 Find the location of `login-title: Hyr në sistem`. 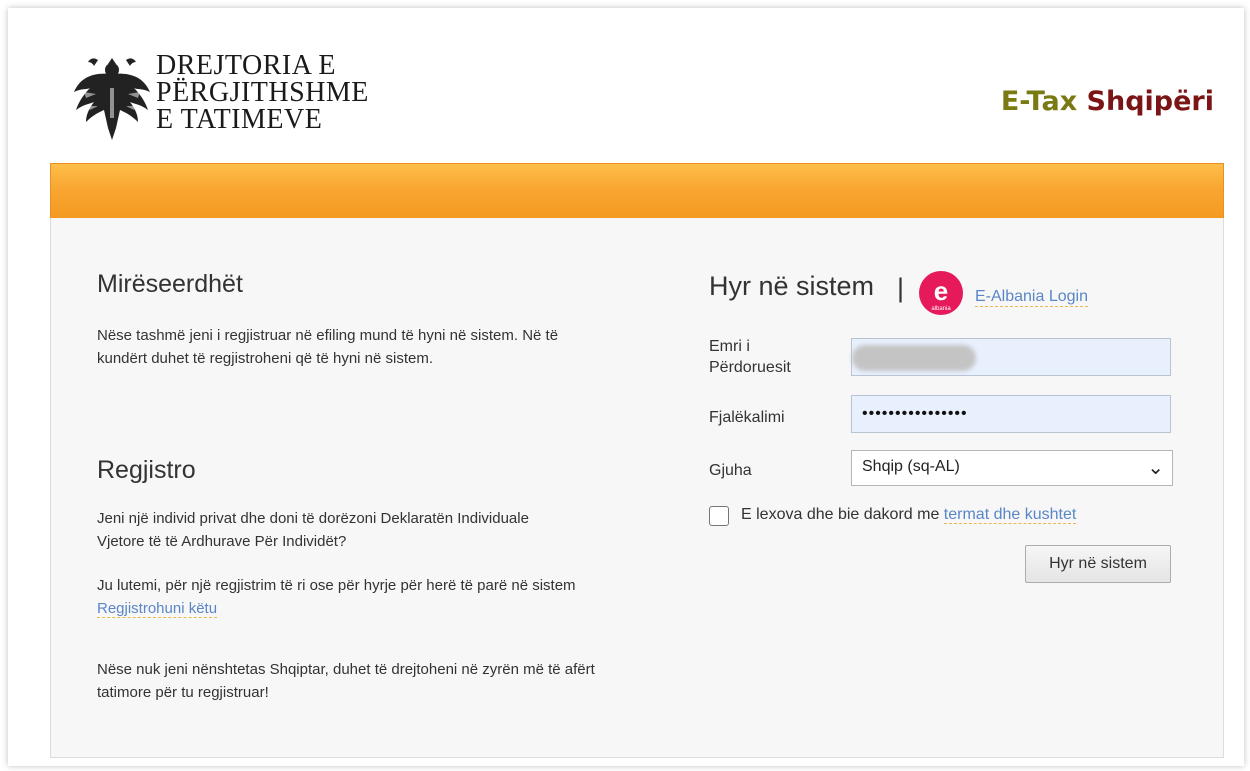

login-title: Hyr në sistem is located at coordinates (792, 286).